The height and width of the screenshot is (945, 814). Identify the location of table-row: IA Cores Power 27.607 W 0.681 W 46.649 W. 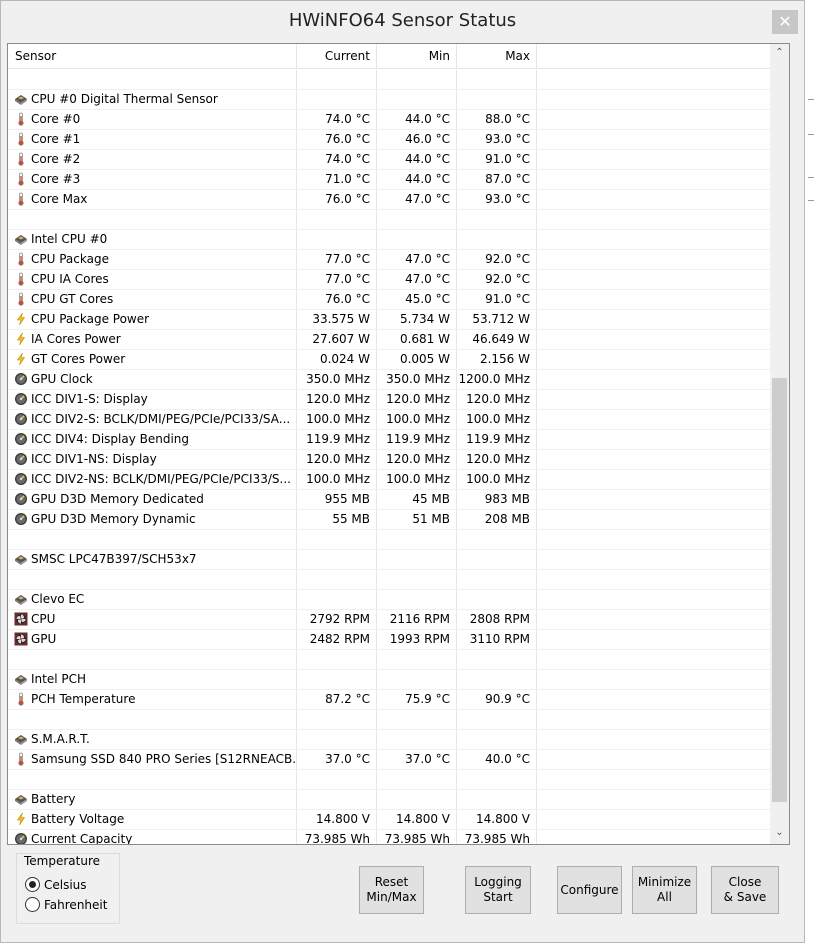
(389, 340).